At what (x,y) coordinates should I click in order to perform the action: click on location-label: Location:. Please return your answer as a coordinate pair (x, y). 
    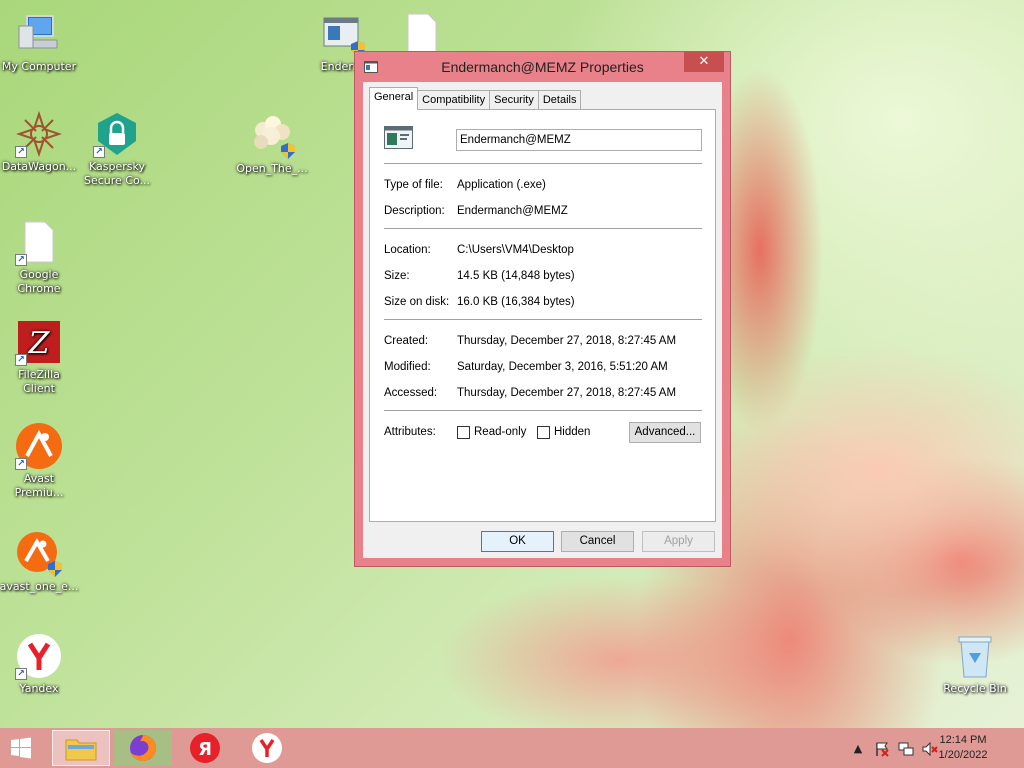
    Looking at the image, I should click on (407, 250).